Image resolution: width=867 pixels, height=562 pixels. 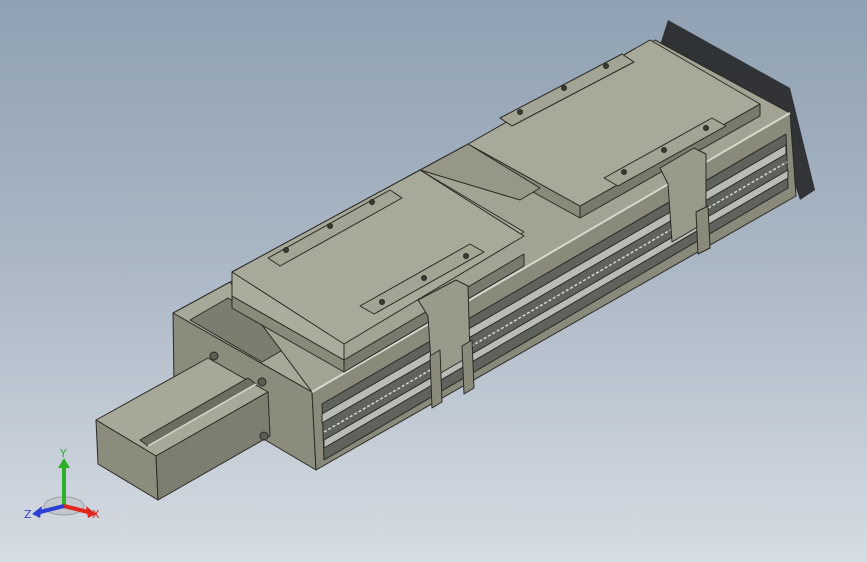 What do you see at coordinates (37, 512) in the screenshot?
I see `axis-z-arrow-icon` at bounding box center [37, 512].